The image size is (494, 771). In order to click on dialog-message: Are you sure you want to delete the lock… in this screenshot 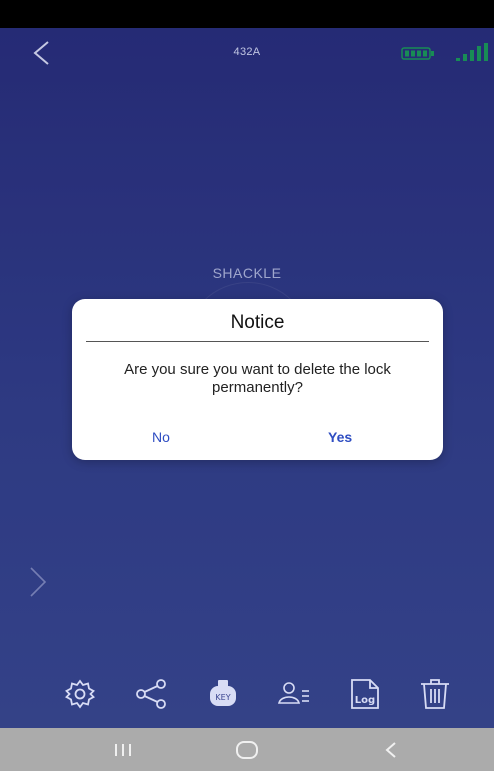, I will do `click(257, 378)`.